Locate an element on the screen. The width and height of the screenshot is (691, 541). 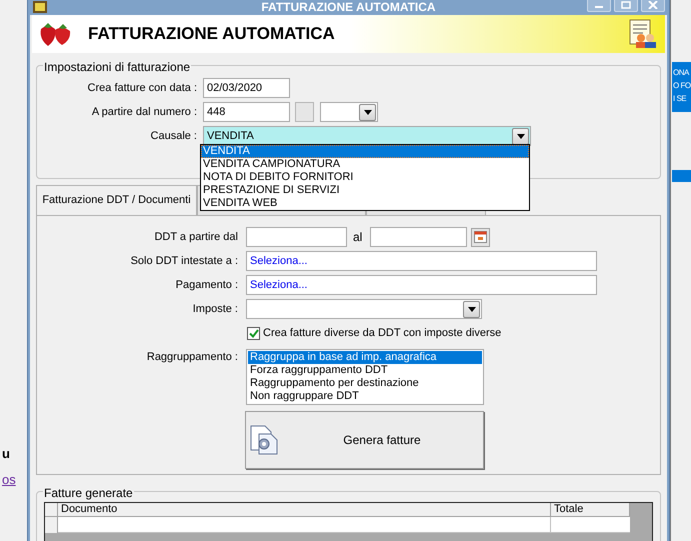
list-item: Raggruppamento per destinazione is located at coordinates (365, 383).